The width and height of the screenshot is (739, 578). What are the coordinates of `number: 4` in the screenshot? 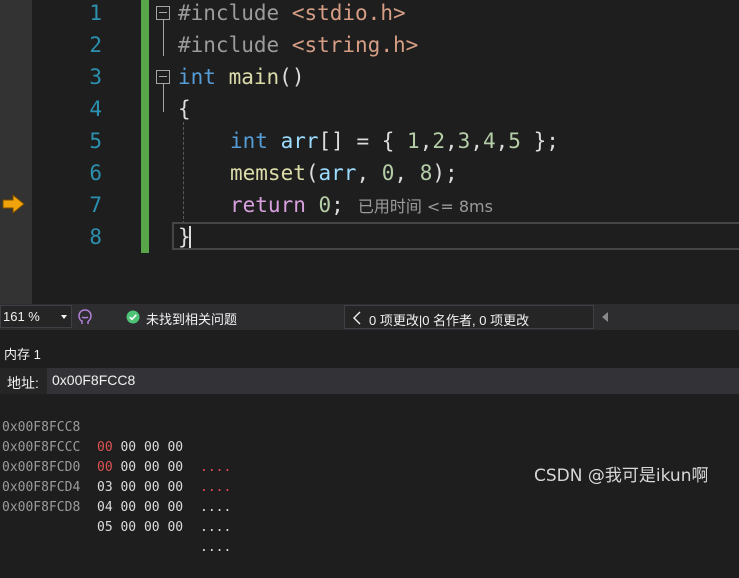 It's located at (489, 141).